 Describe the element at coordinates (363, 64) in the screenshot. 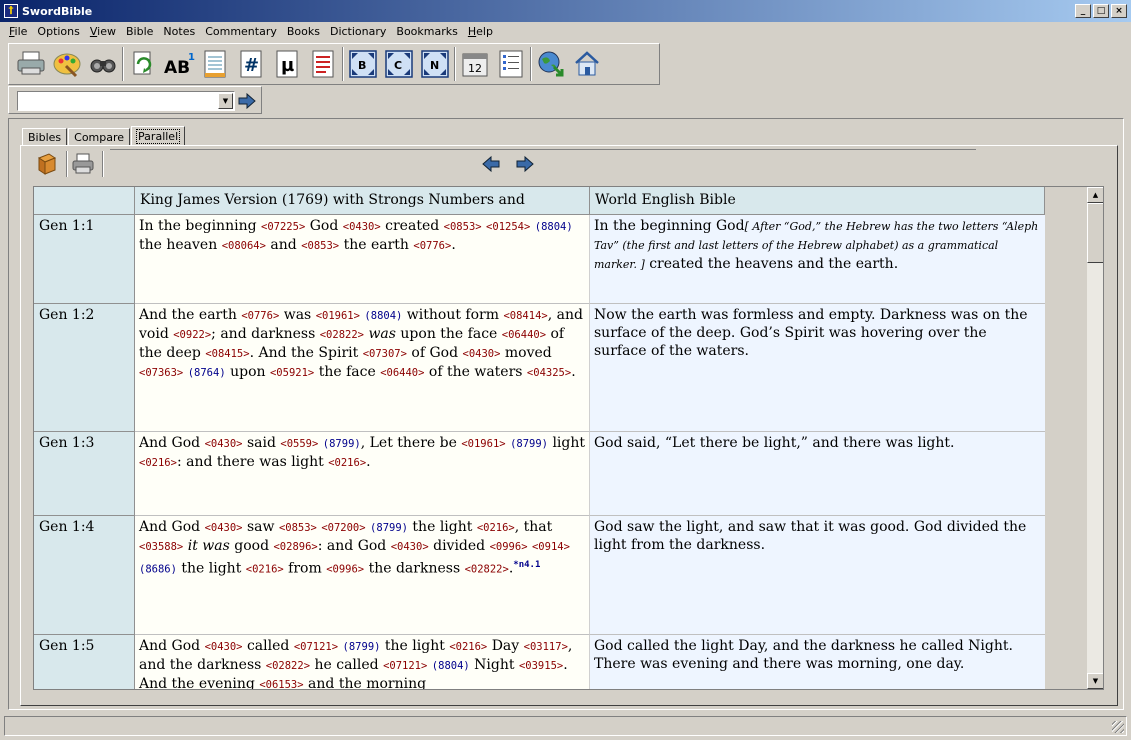

I see `bible-window-icon: B` at that location.